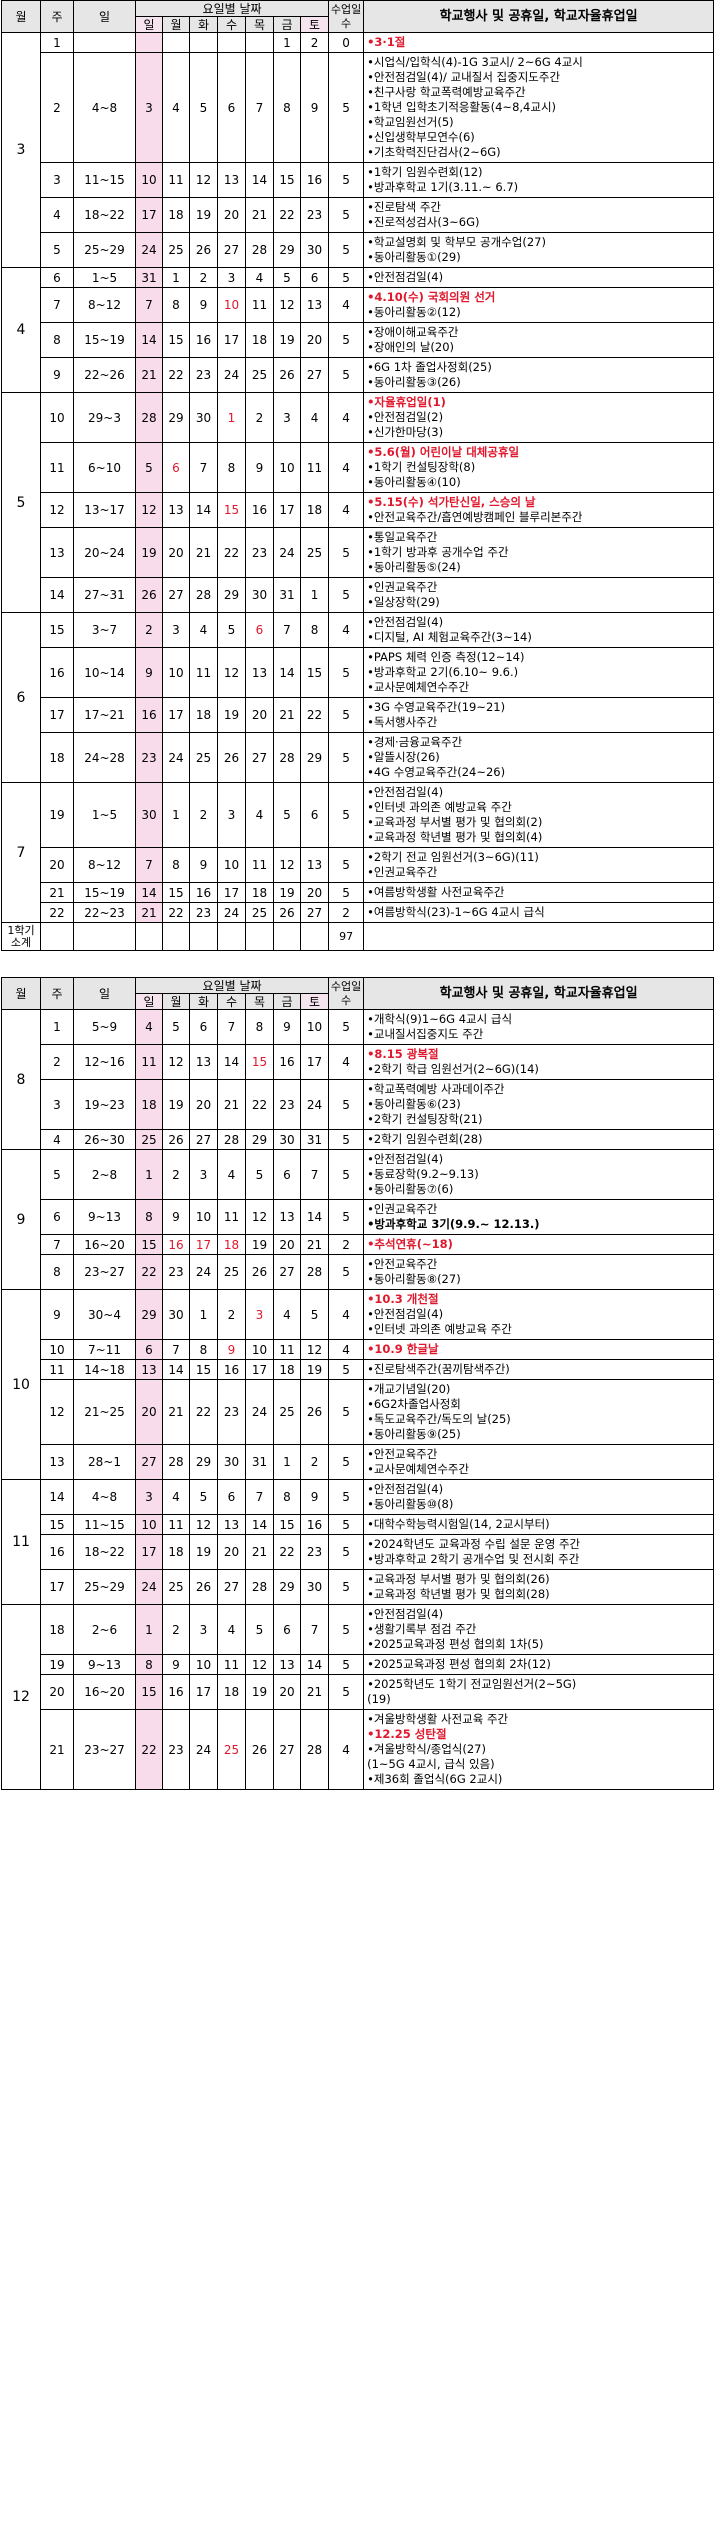 This screenshot has width=714, height=2528. Describe the element at coordinates (149, 1664) in the screenshot. I see `date-cell: 8` at that location.